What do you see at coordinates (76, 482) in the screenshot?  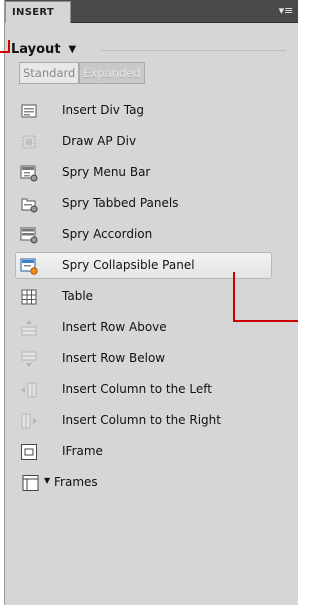 I see `item-label: Frames` at bounding box center [76, 482].